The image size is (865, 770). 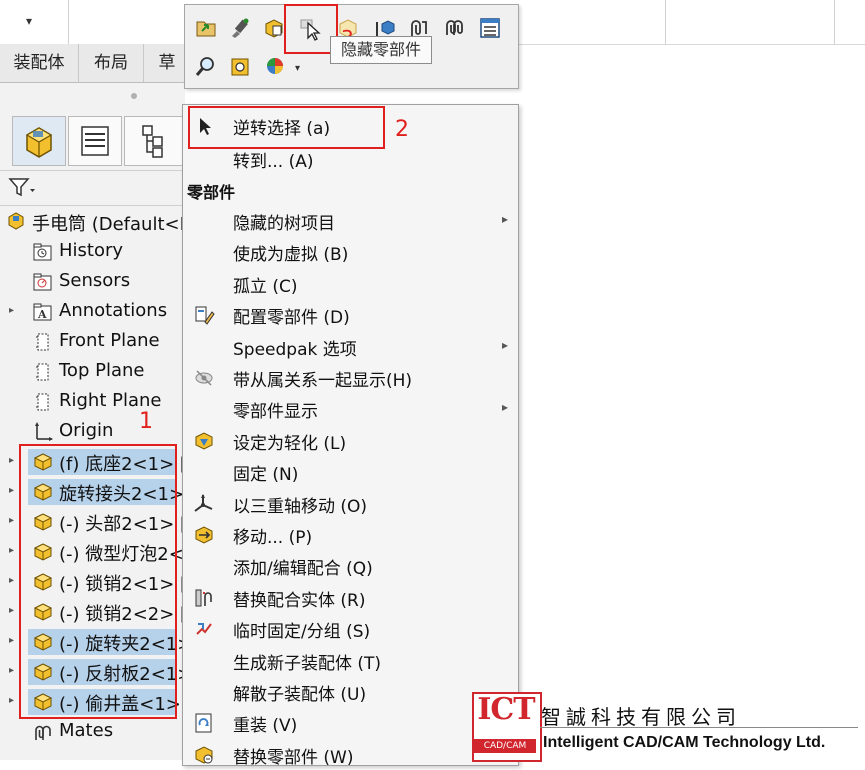 I want to click on menu-item-label: 带从属关系一起显示(H), so click(x=323, y=381).